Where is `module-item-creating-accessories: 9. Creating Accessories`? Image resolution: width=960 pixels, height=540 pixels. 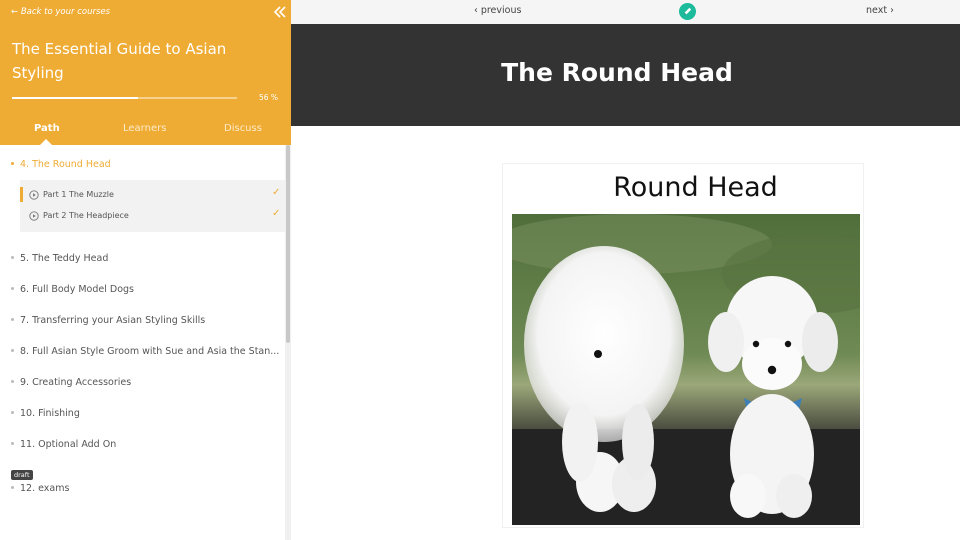 module-item-creating-accessories: 9. Creating Accessories is located at coordinates (71, 382).